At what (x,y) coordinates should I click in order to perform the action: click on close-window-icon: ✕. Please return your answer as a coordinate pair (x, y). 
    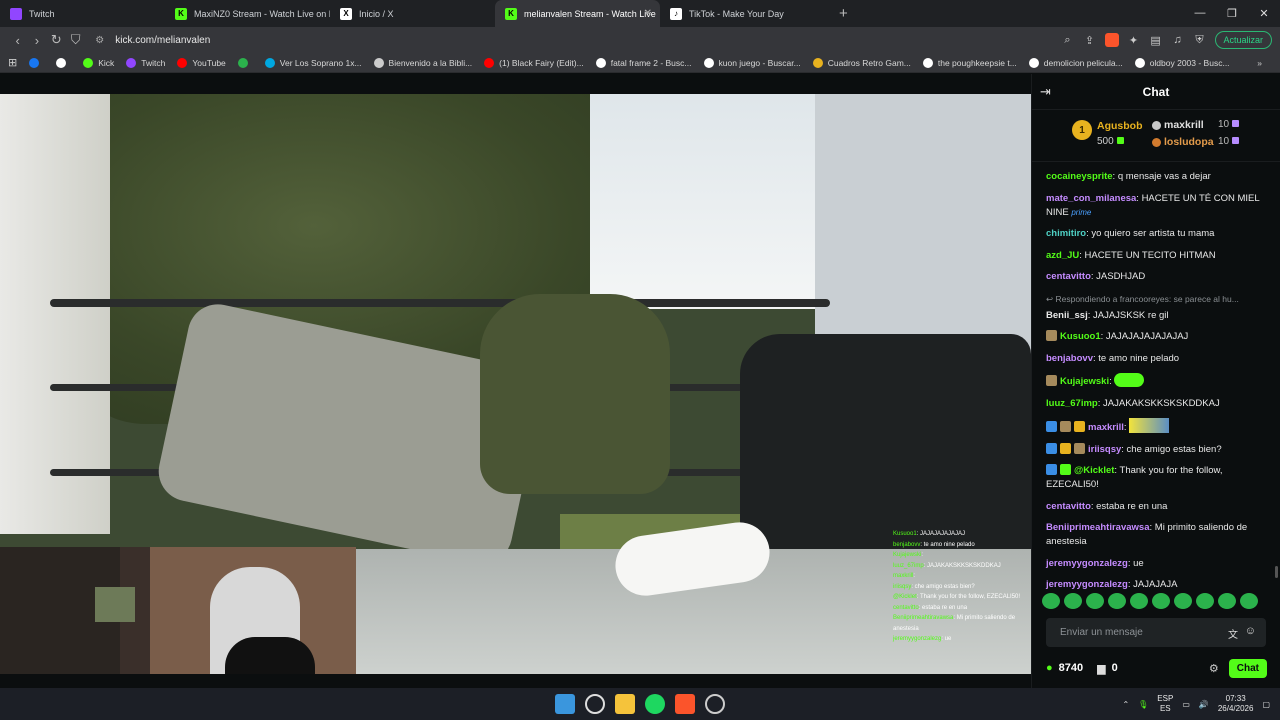
    Looking at the image, I should click on (1264, 13).